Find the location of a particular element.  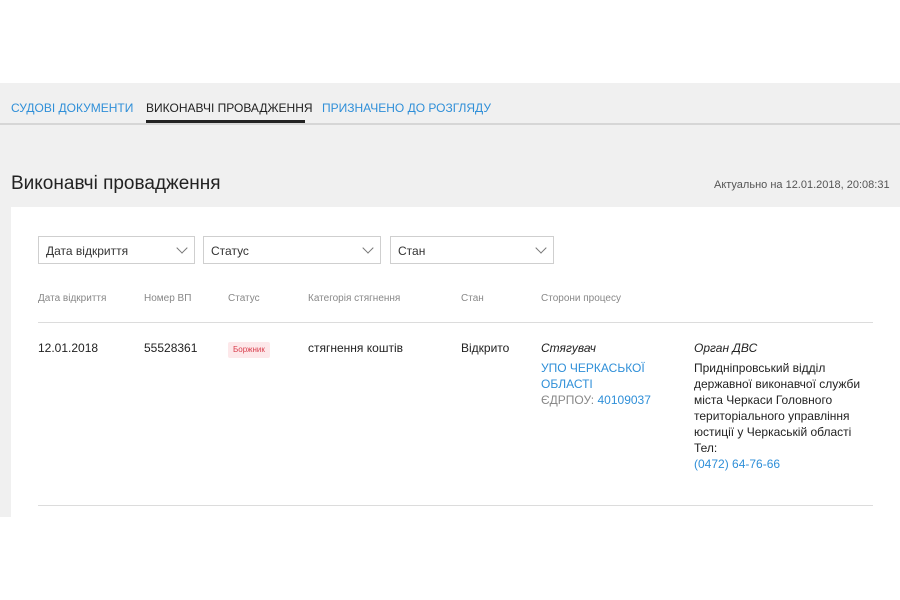

phone-link: (0472) 64-76-66 is located at coordinates (777, 464).